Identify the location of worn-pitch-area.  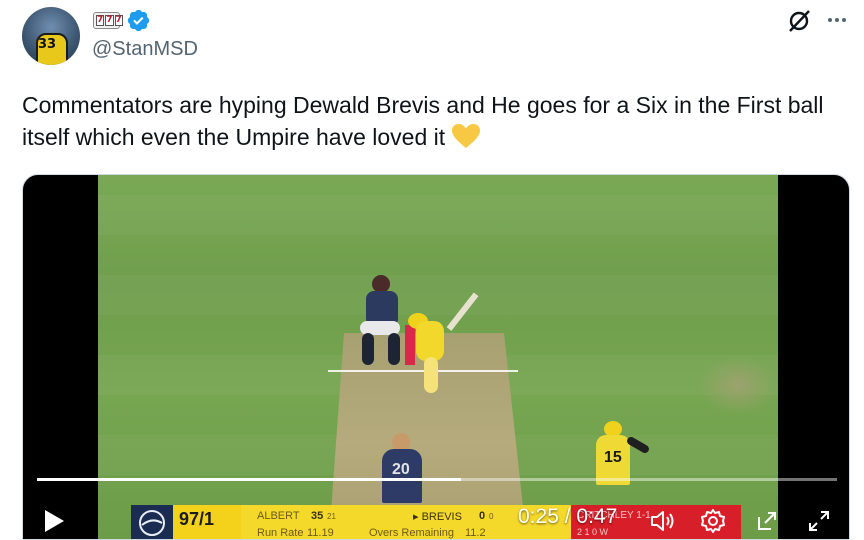
(738, 385).